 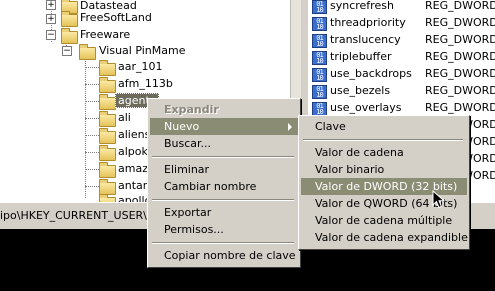 What do you see at coordinates (124, 117) in the screenshot?
I see `tree-item-ali: ali` at bounding box center [124, 117].